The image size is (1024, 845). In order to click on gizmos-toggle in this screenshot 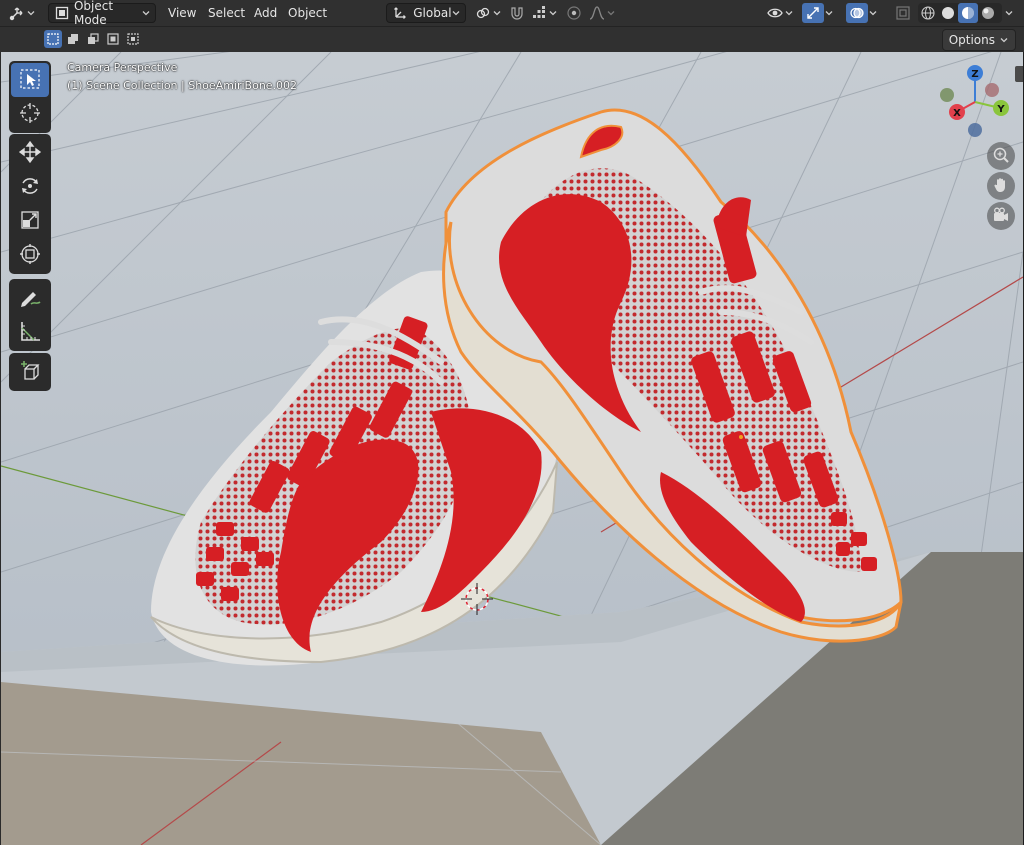, I will do `click(822, 13)`.